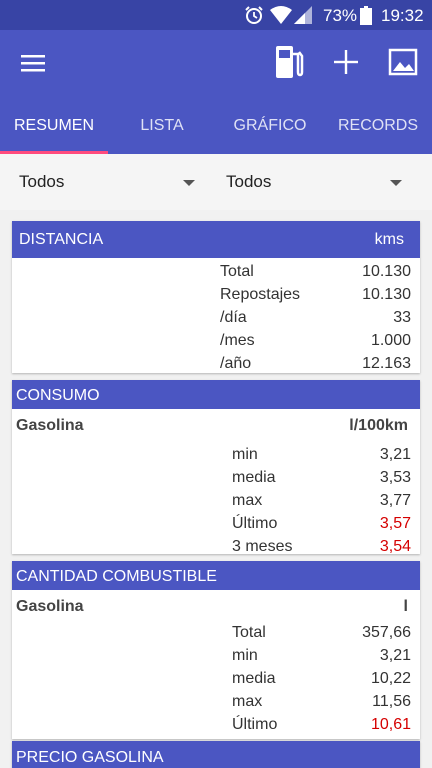  What do you see at coordinates (233, 317) in the screenshot?
I see `stat-label: /día` at bounding box center [233, 317].